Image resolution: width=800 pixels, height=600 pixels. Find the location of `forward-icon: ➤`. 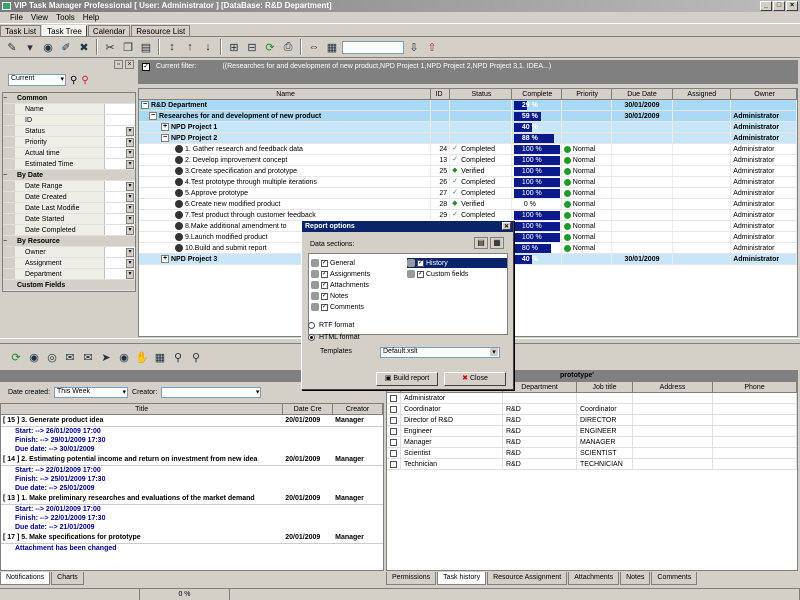

forward-icon: ➤ is located at coordinates (106, 357).